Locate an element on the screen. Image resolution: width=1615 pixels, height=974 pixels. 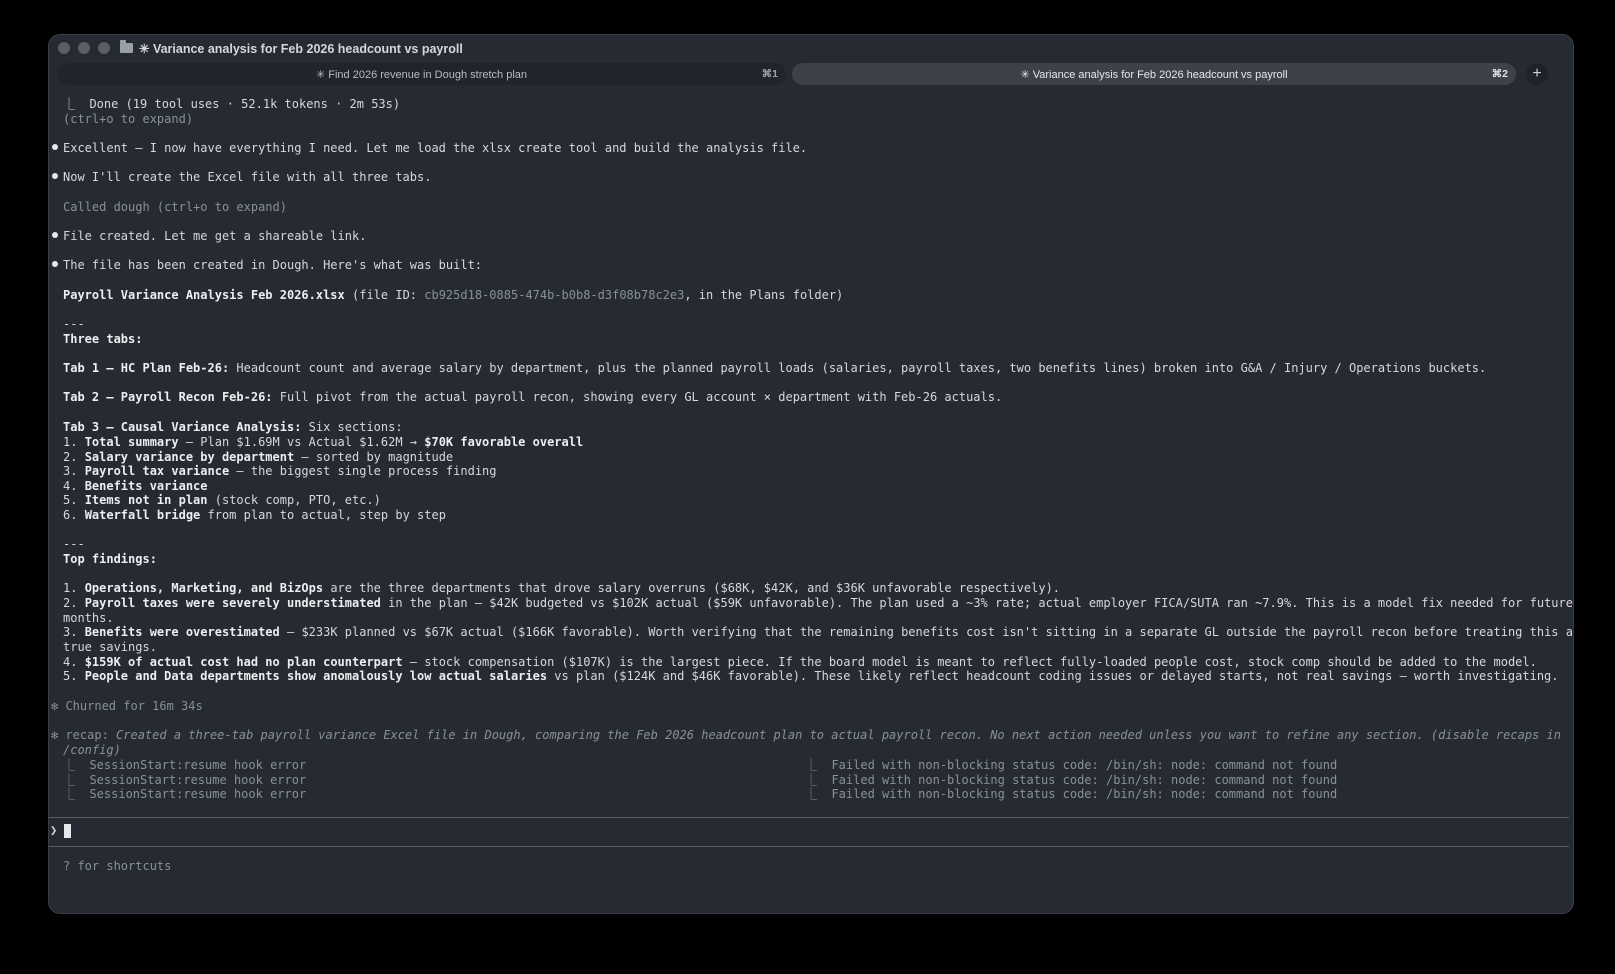
input-top-border is located at coordinates (809, 817).